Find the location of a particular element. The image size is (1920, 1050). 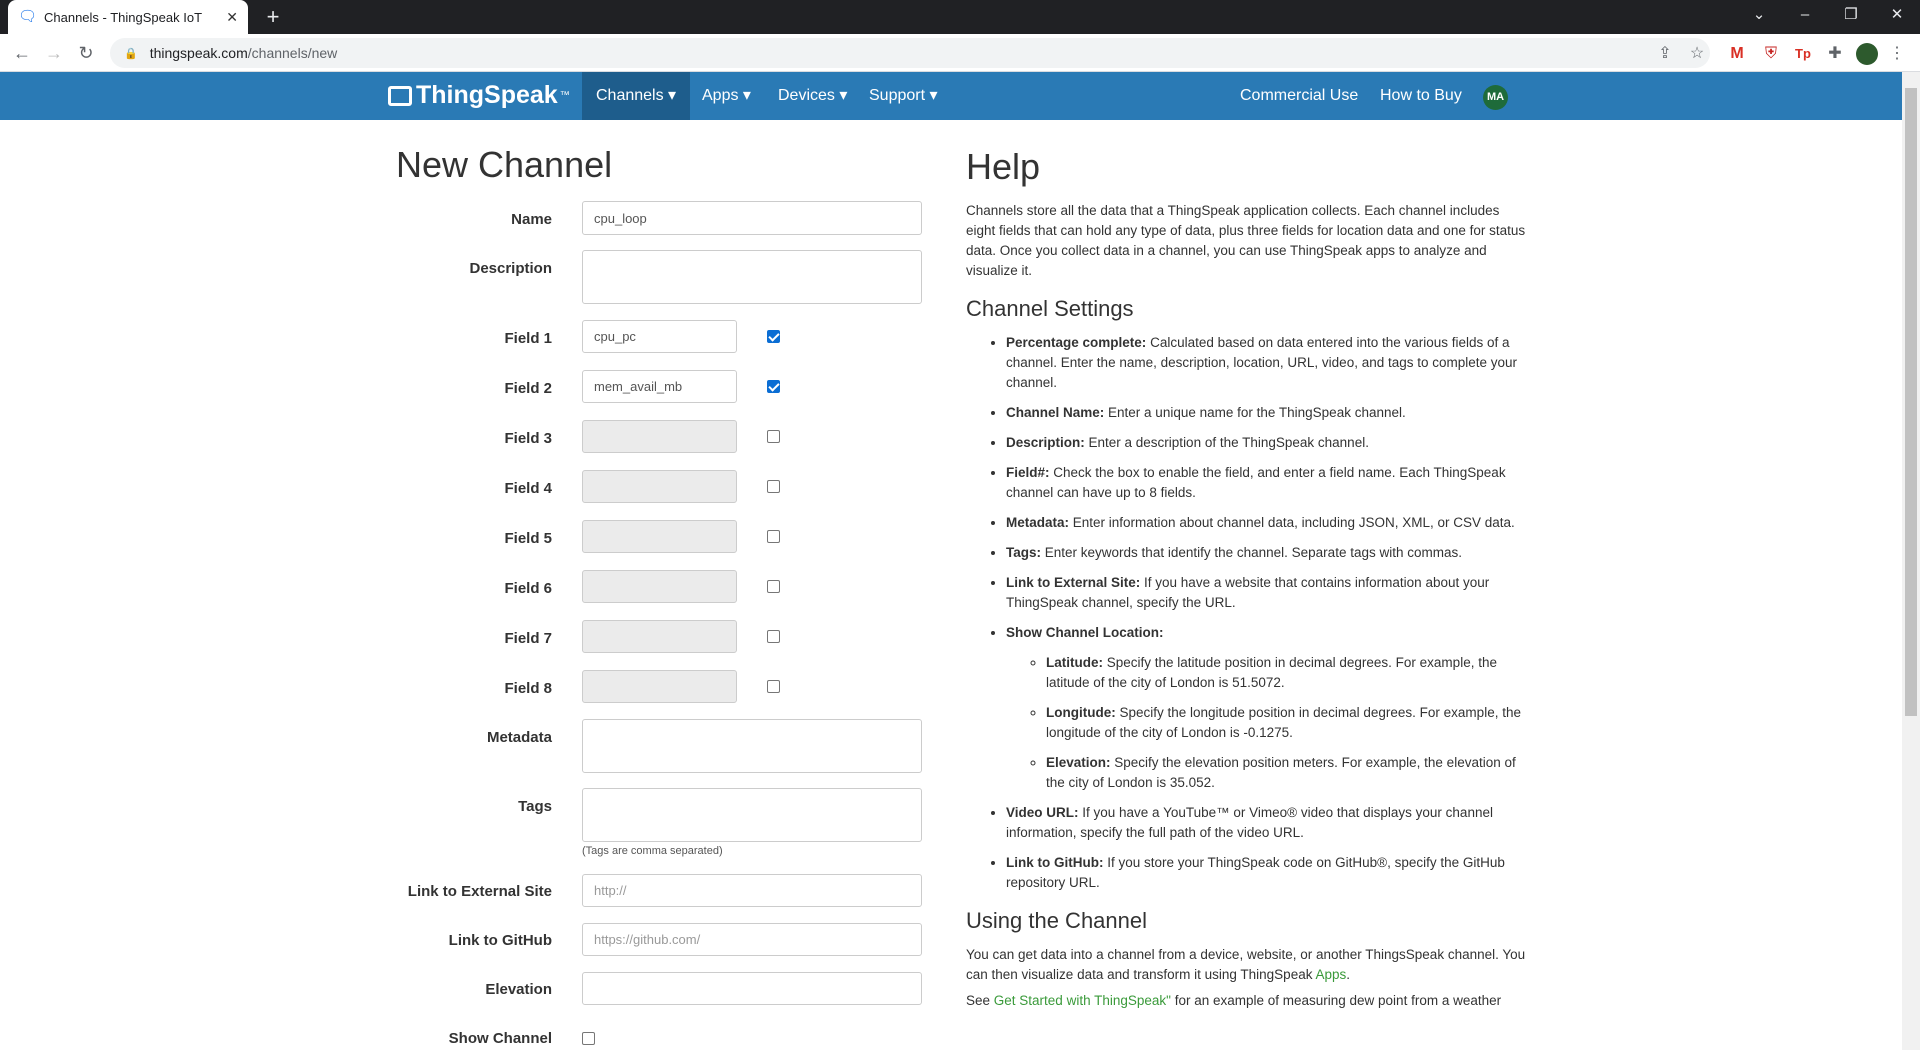

field-1-checkbox is located at coordinates (773, 336).